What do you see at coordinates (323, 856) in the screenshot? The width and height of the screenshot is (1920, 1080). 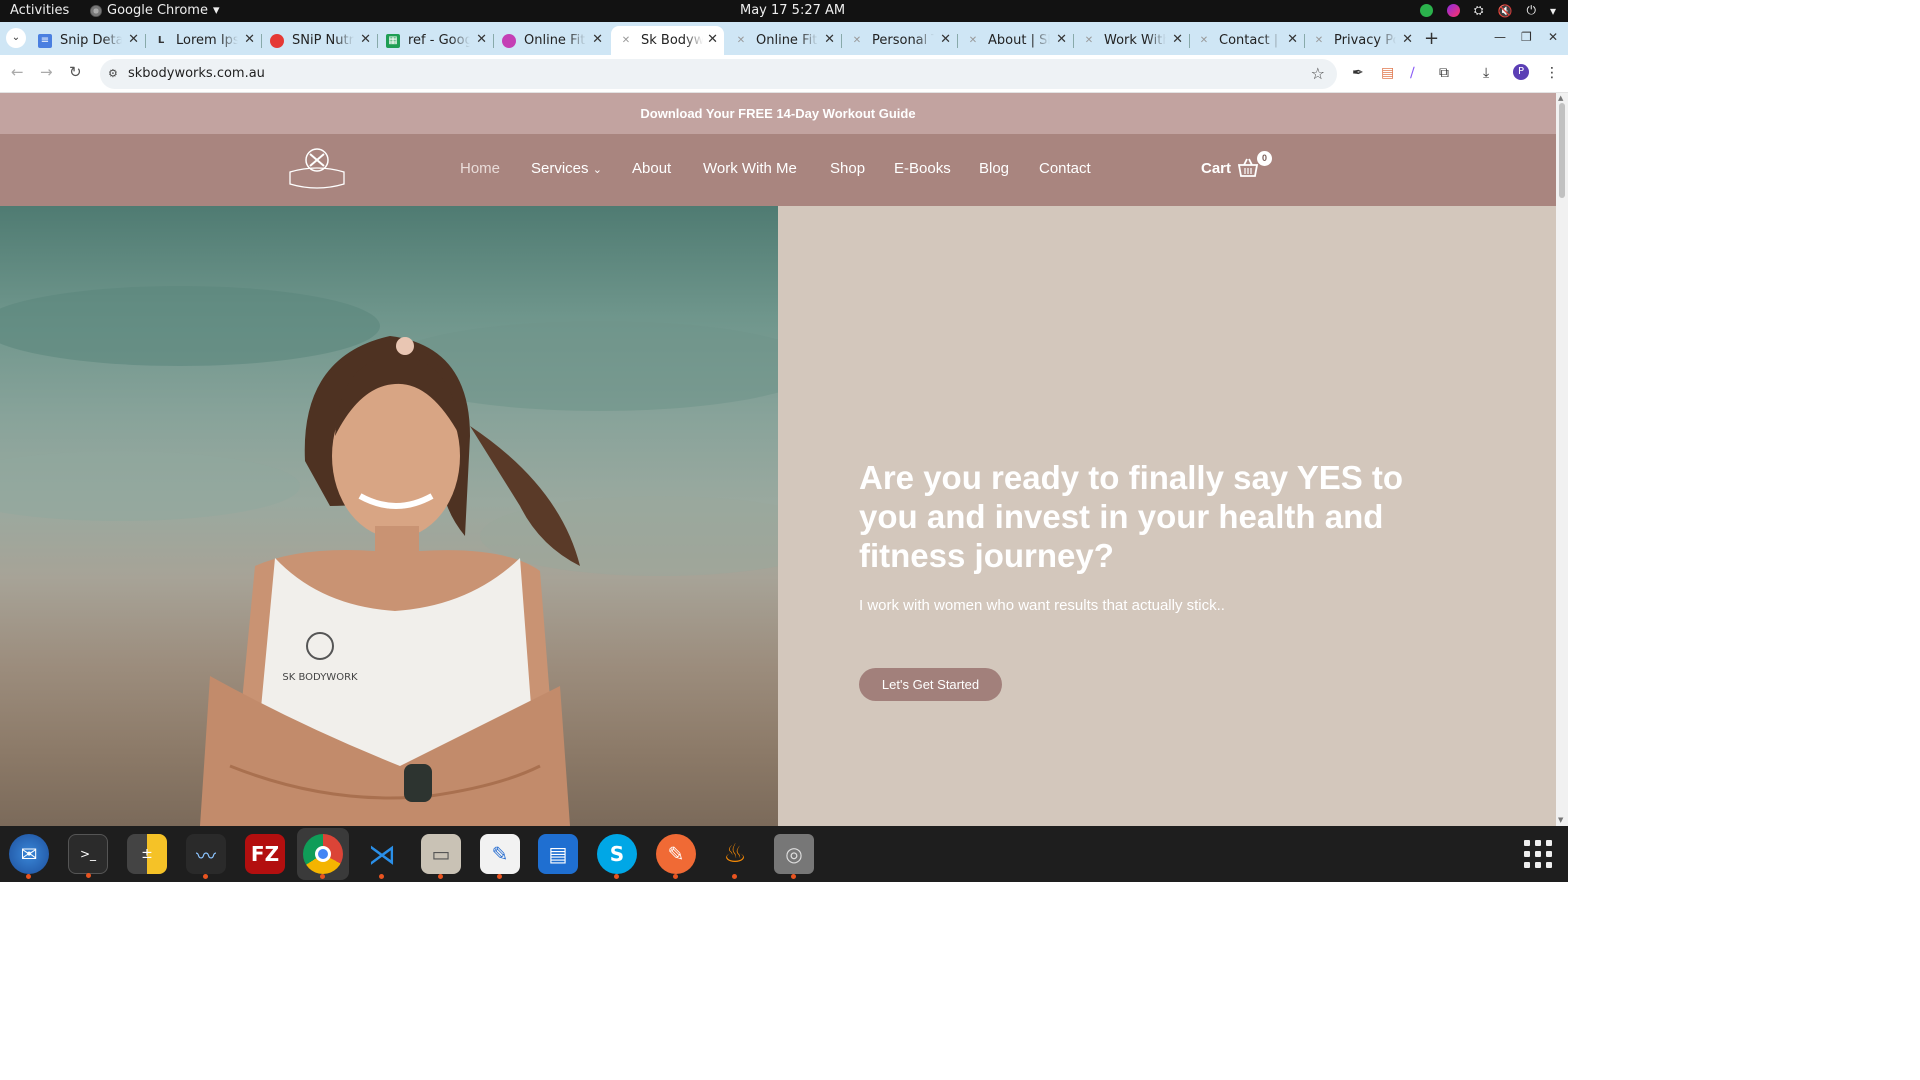 I see `chrome-icon` at bounding box center [323, 856].